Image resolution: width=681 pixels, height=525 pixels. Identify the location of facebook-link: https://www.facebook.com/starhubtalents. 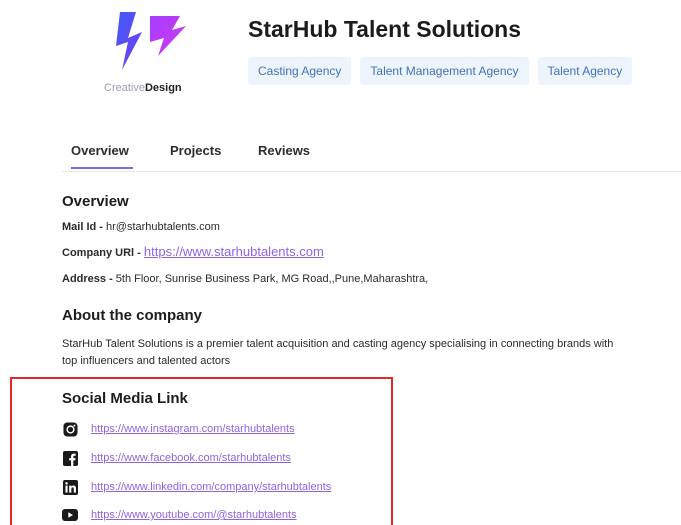
(191, 458).